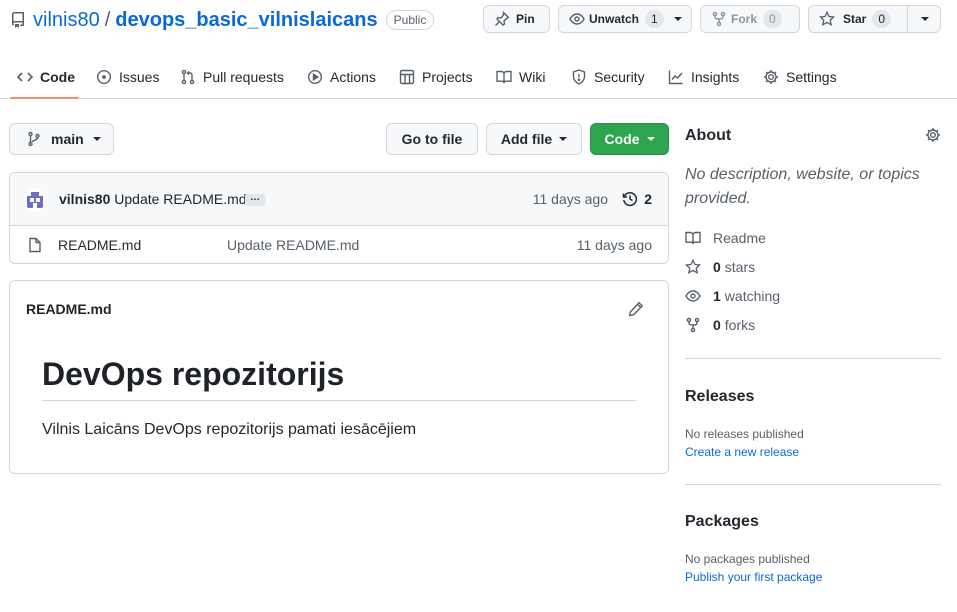 The width and height of the screenshot is (957, 612). What do you see at coordinates (811, 77) in the screenshot?
I see `tab-settings-label: Settings` at bounding box center [811, 77].